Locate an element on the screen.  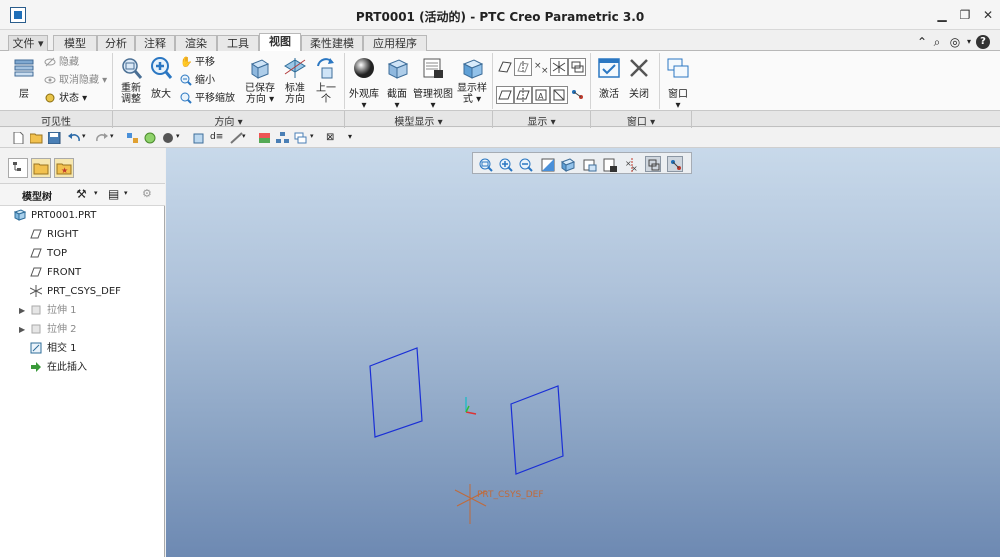
color-icon is located at coordinates (264, 138).